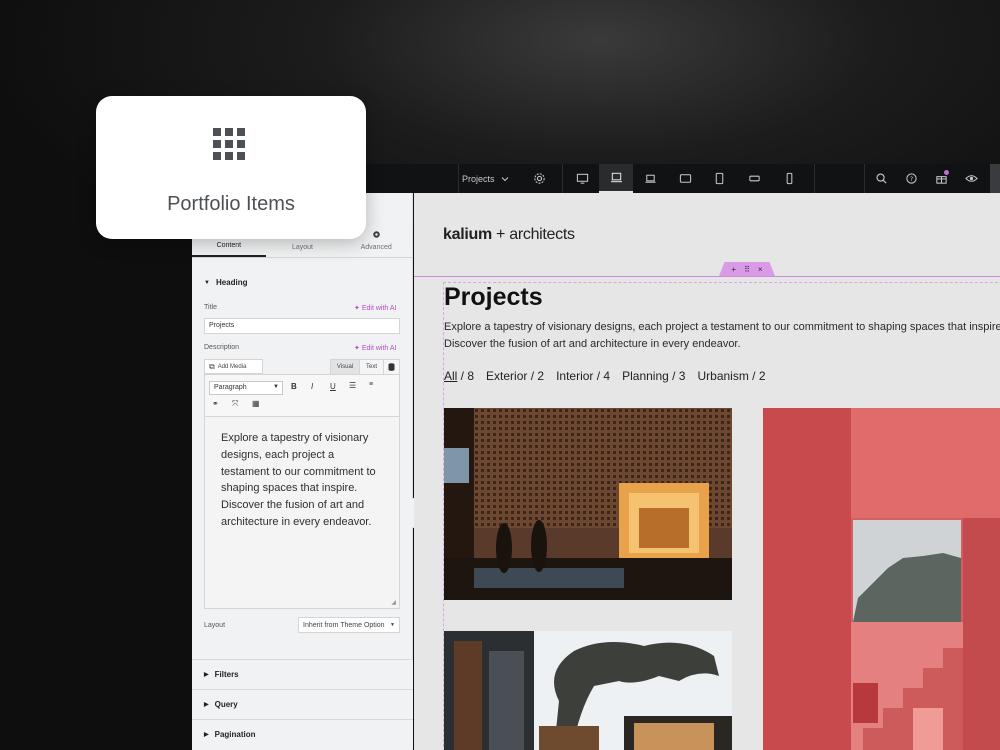  Describe the element at coordinates (515, 376) in the screenshot. I see `filter-exterior: Exterior / 2` at that location.